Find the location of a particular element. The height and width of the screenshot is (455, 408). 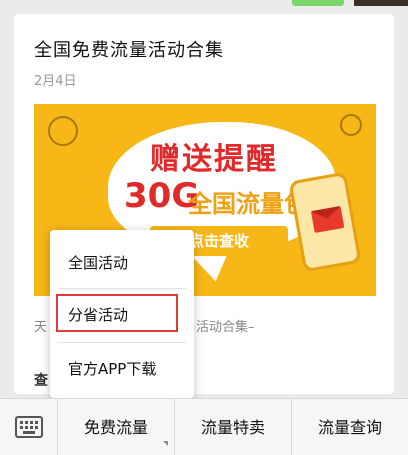

phone-icon is located at coordinates (325, 222).